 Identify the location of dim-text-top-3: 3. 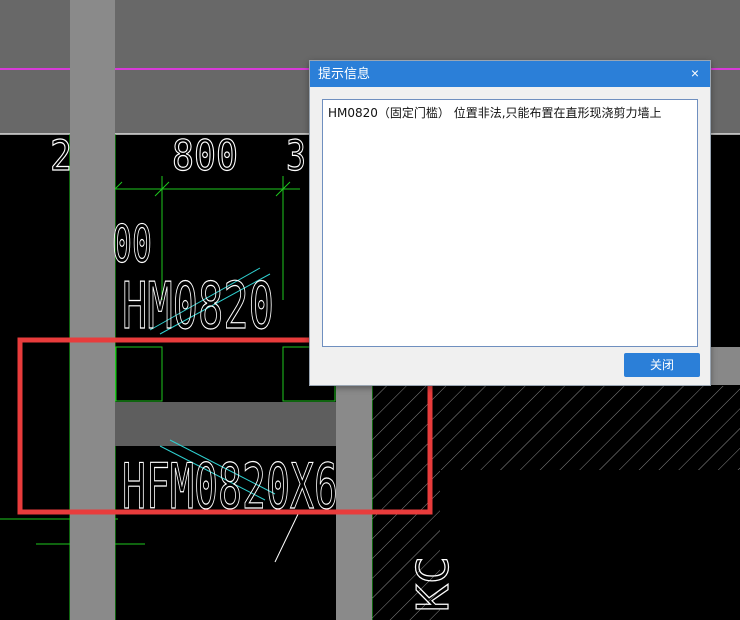
(296, 155).